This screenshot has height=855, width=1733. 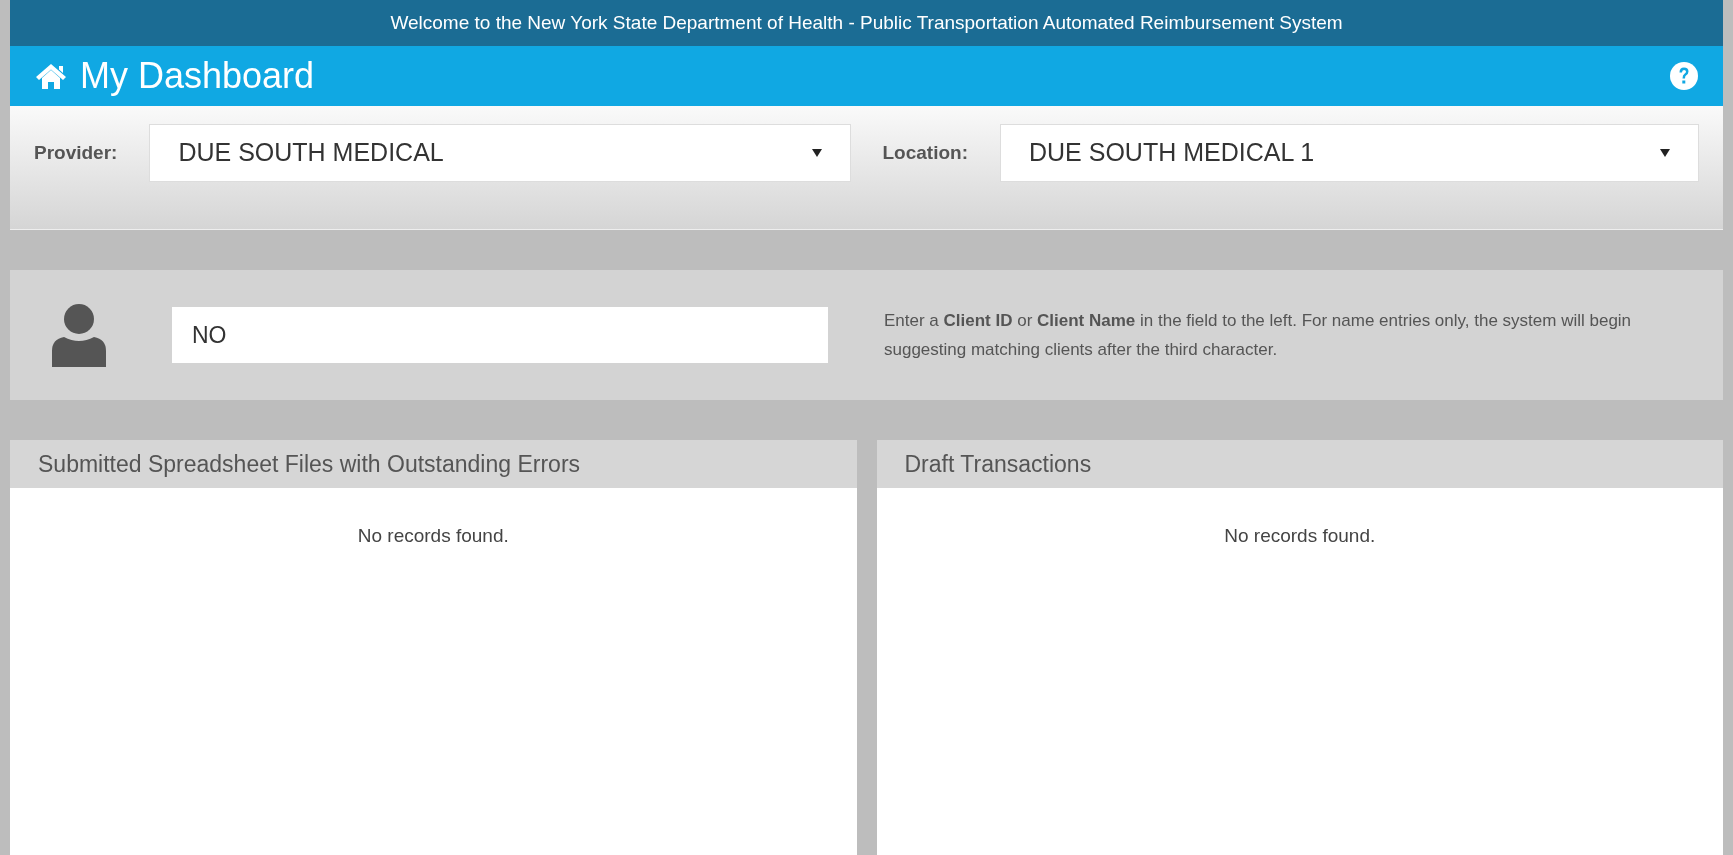 I want to click on panel-header: Draft Transactions, so click(x=1299, y=464).